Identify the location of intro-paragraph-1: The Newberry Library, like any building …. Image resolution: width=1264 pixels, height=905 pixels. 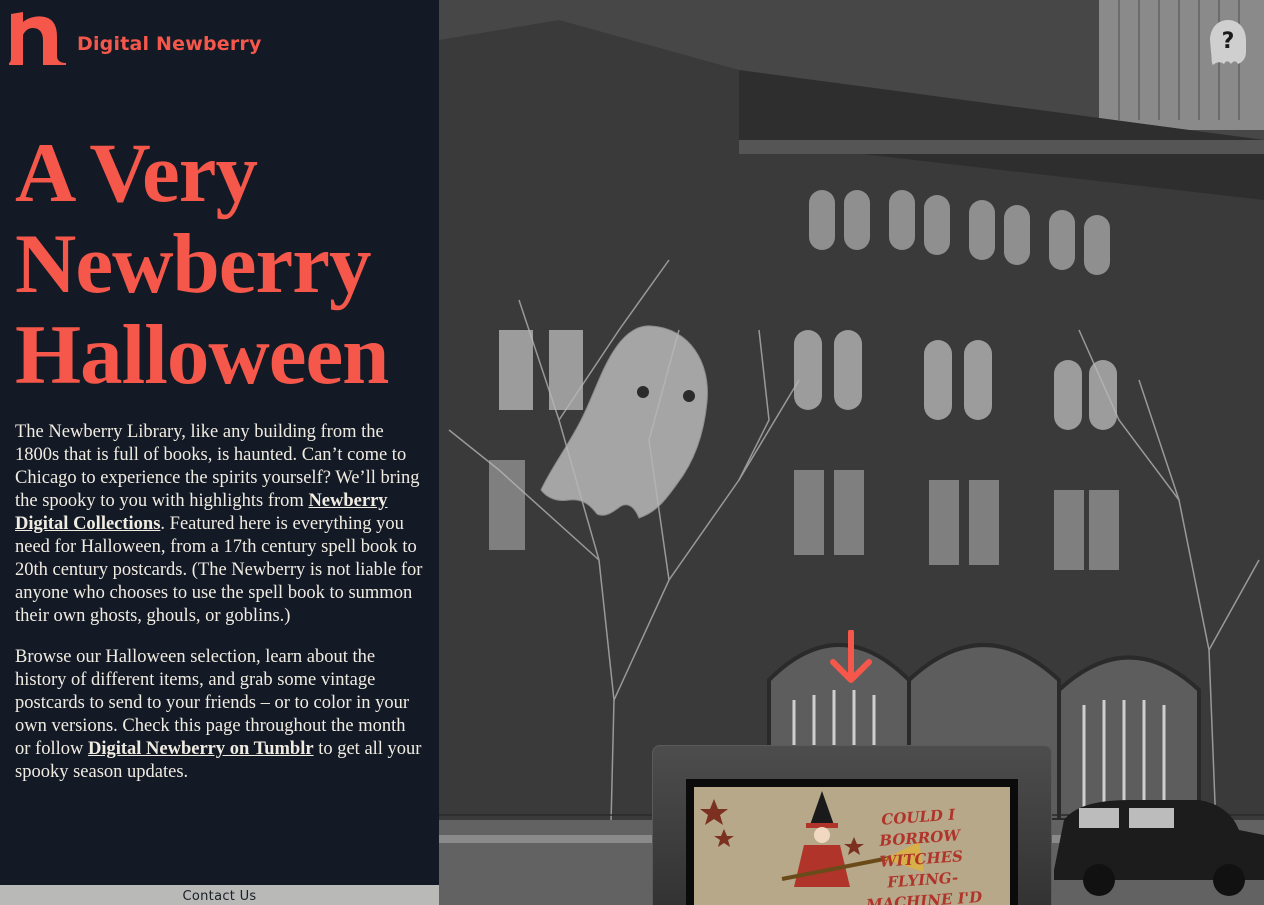
(220, 524).